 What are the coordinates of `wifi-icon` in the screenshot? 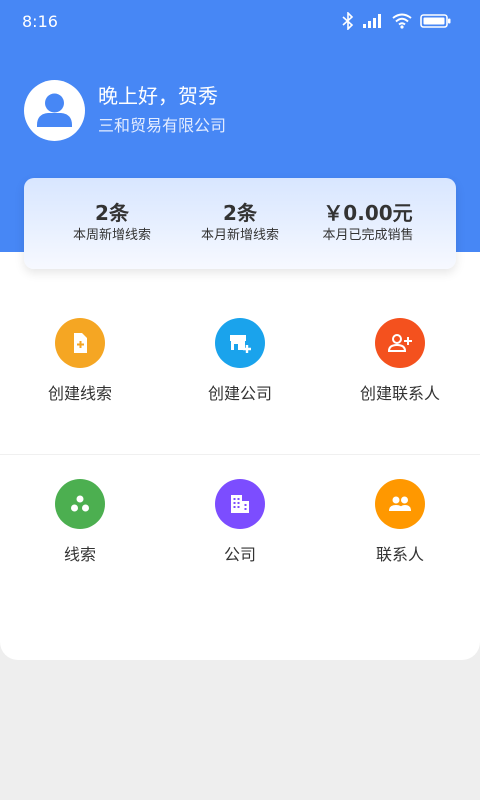 It's located at (402, 21).